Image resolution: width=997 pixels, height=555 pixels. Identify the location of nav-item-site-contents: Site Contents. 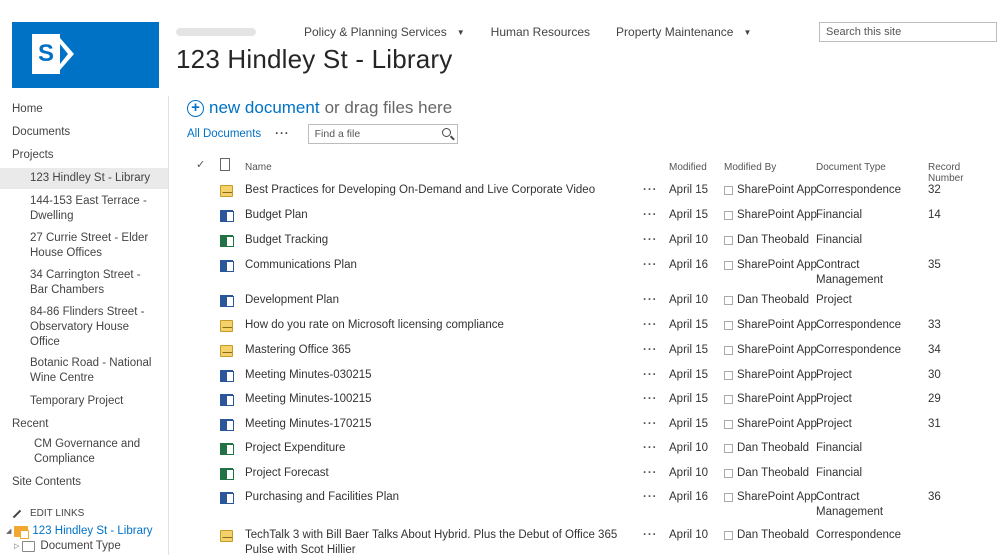
(84, 482).